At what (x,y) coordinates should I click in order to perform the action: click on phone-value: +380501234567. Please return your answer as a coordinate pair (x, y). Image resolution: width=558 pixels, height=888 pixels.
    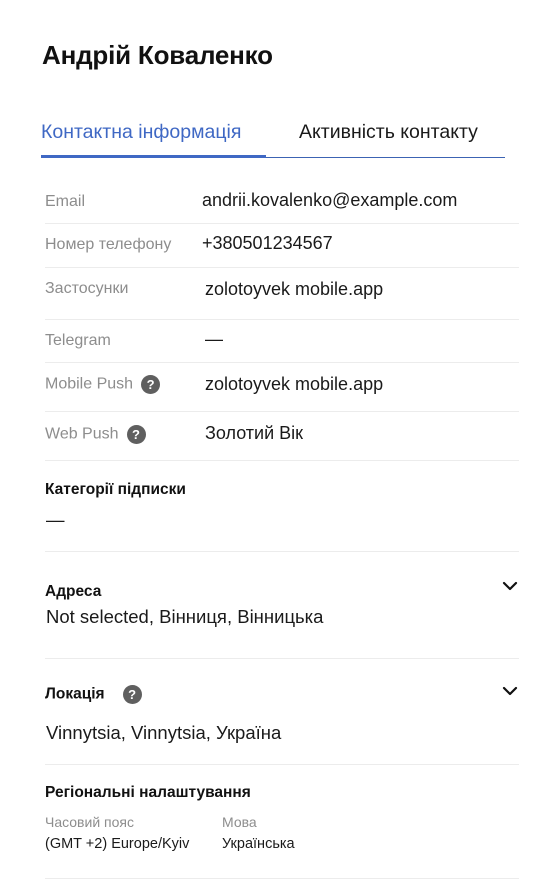
    Looking at the image, I should click on (267, 243).